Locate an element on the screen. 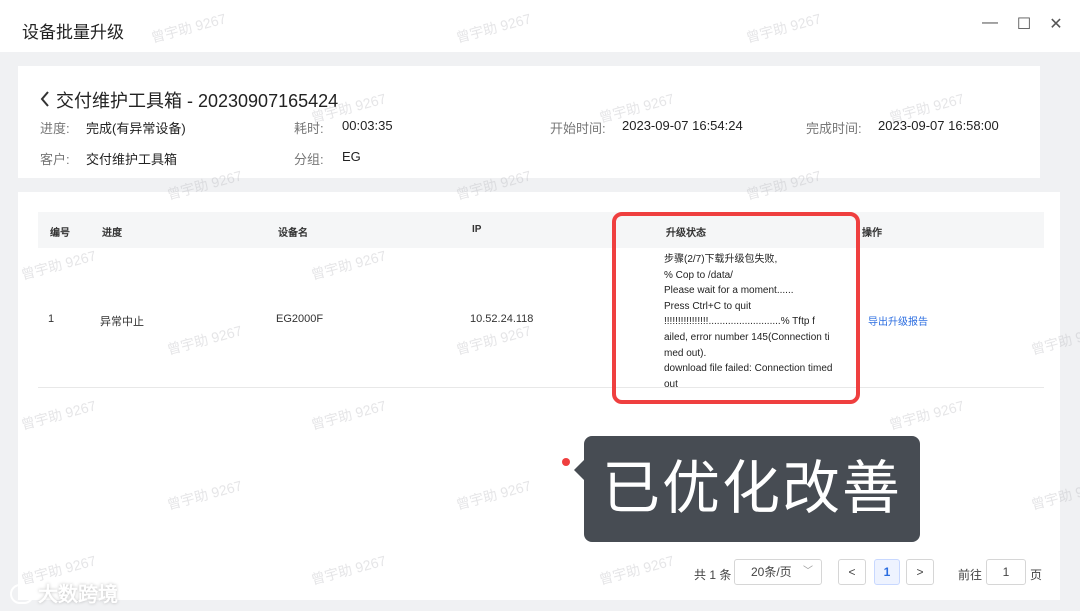 The height and width of the screenshot is (611, 1080). elapsed-label: 耗时: is located at coordinates (309, 128).